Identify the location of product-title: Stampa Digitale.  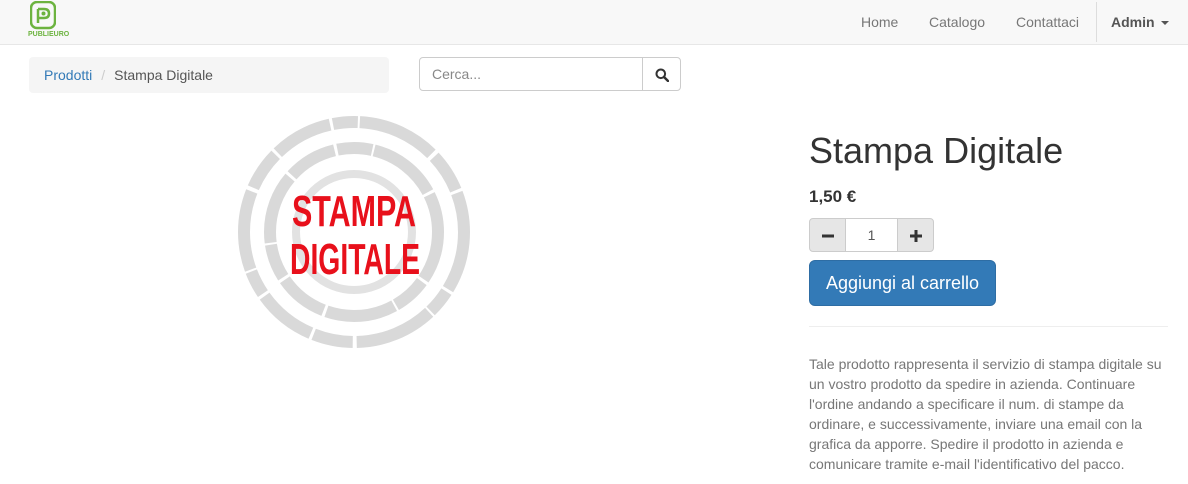
(936, 150).